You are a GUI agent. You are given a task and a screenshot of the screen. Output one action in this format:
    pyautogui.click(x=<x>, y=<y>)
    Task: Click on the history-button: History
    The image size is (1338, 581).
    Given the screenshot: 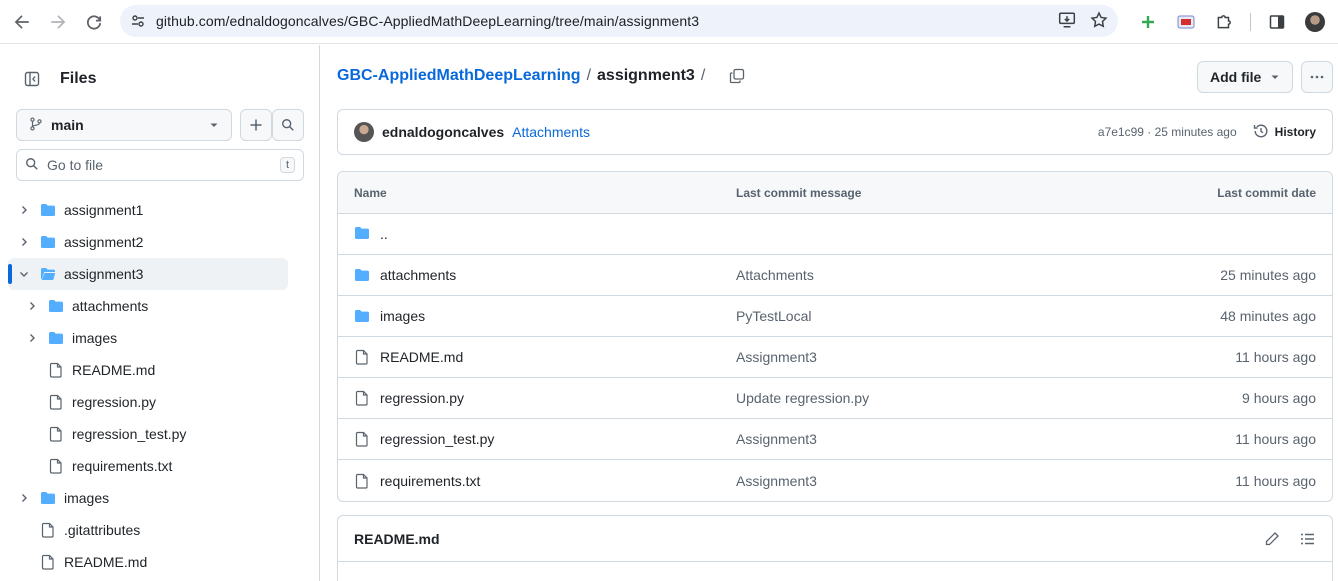 What is the action you would take?
    pyautogui.click(x=1284, y=132)
    